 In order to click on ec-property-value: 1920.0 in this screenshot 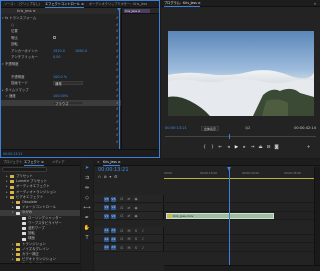, I will do `click(59, 51)`.